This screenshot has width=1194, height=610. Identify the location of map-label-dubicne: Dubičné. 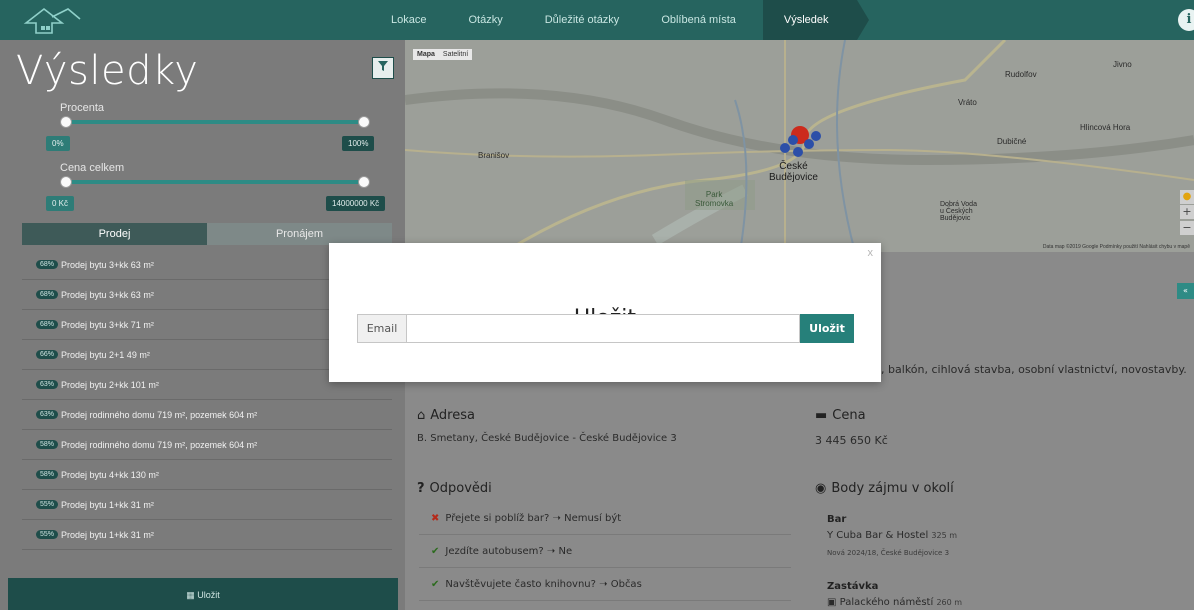
(1012, 141).